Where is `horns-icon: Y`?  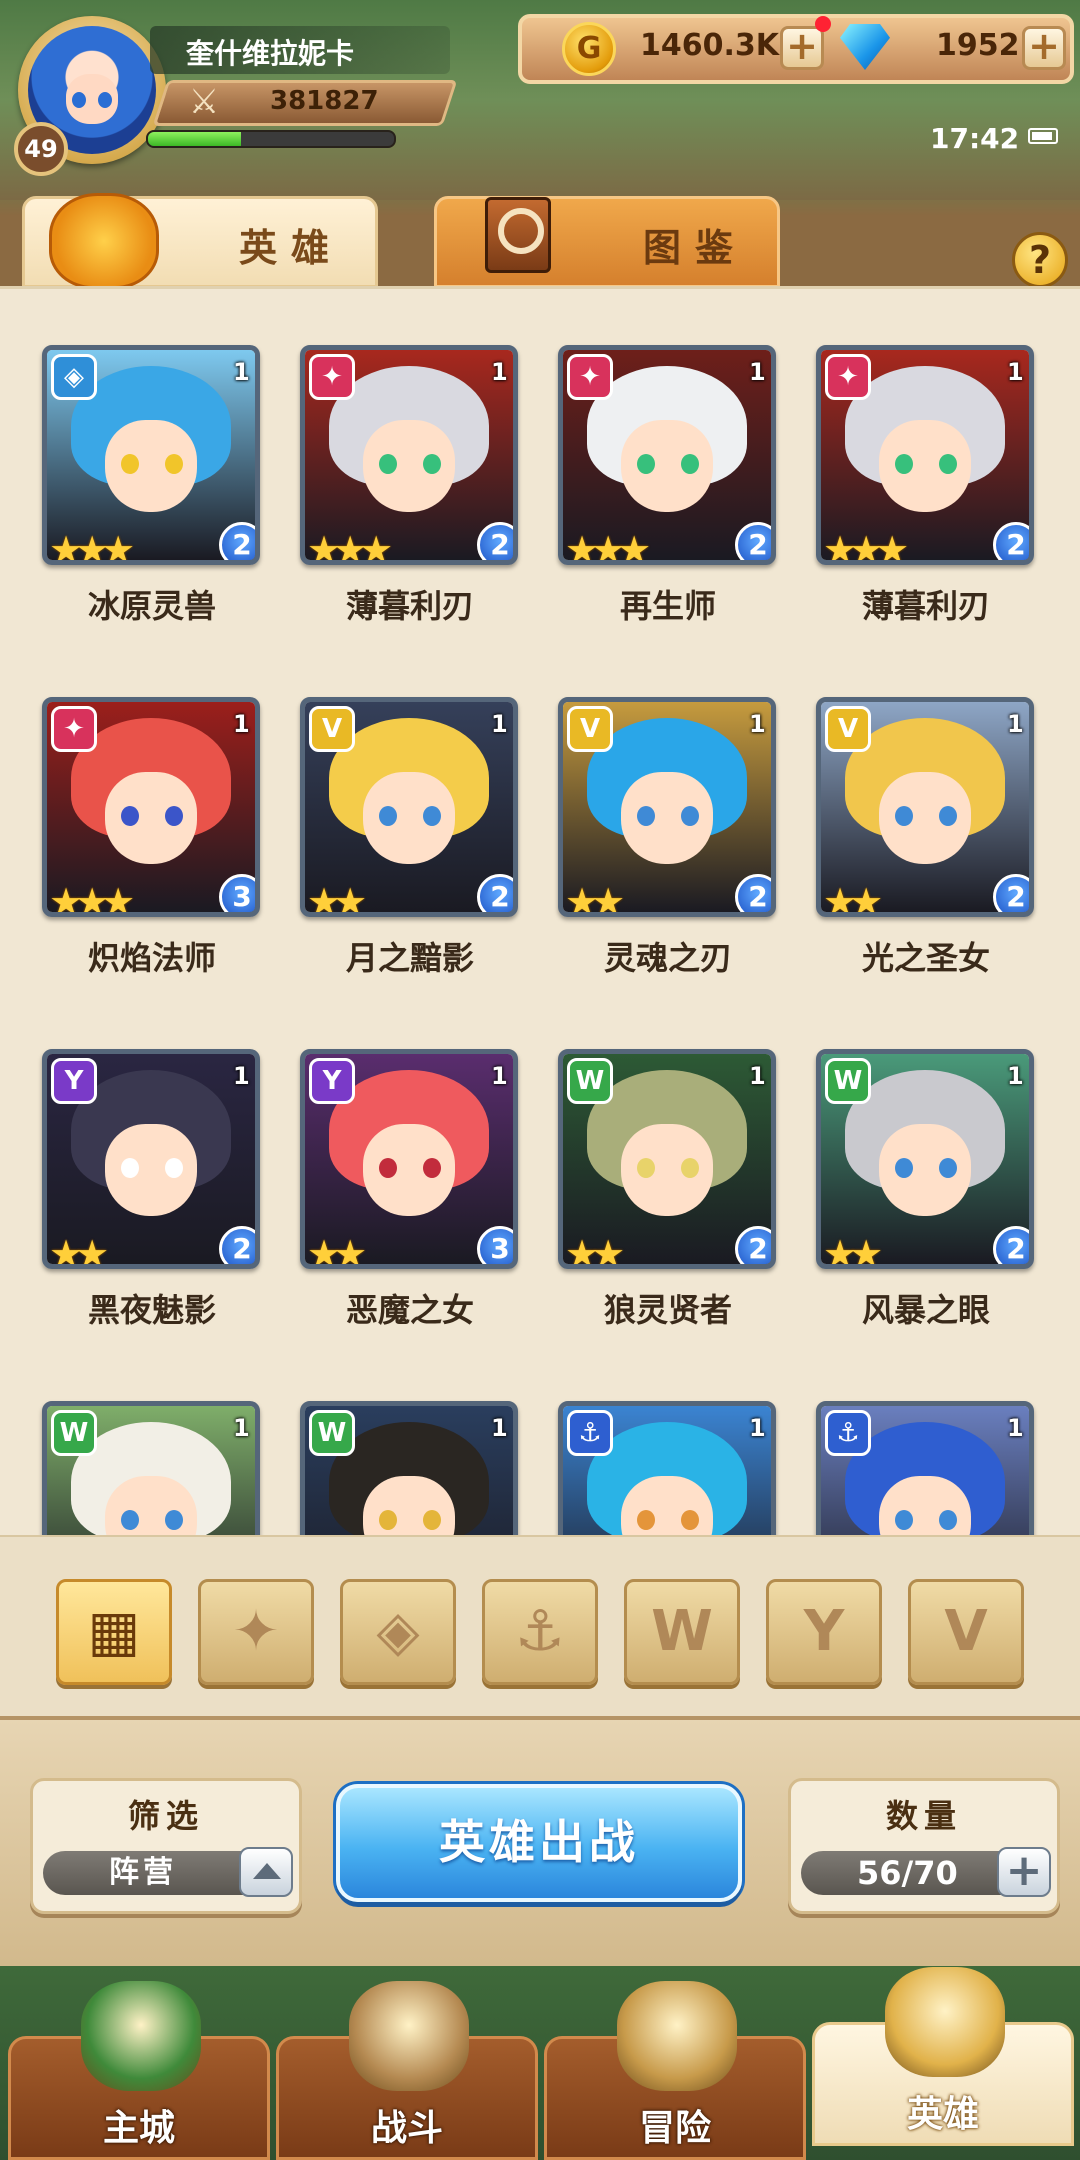
horns-icon: Y is located at coordinates (824, 1631).